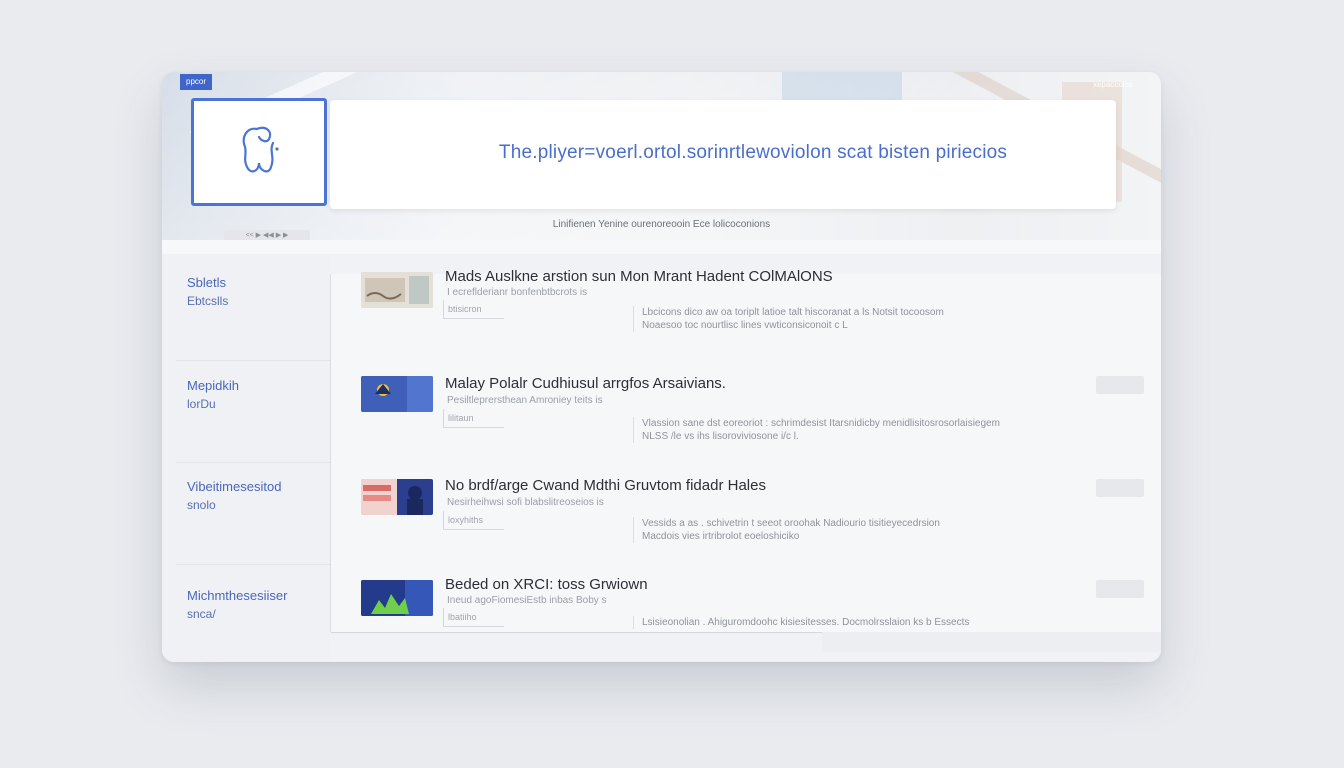 The image size is (1344, 768). Describe the element at coordinates (473, 418) in the screenshot. I see `list-item-tag: lilitaun` at that location.